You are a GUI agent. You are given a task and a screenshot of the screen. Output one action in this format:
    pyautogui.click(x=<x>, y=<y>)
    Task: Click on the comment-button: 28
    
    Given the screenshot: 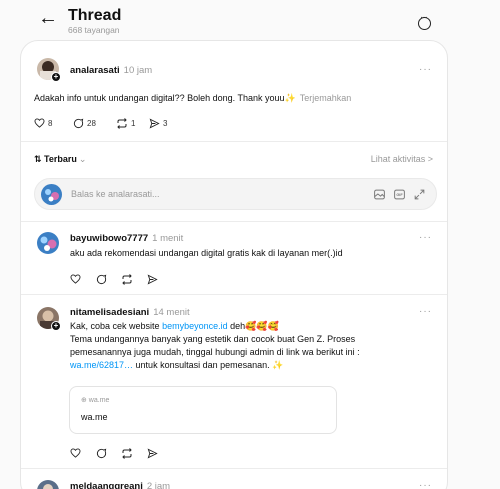 What is the action you would take?
    pyautogui.click(x=84, y=123)
    